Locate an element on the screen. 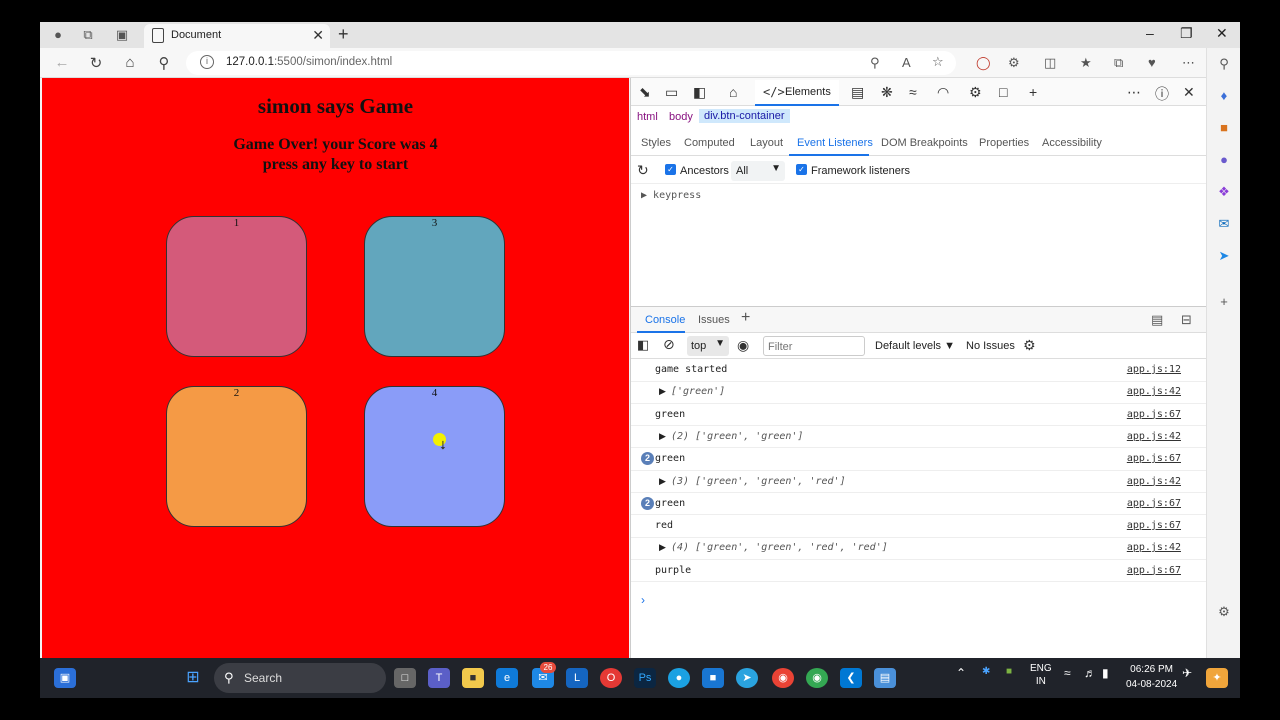  bluetooth-icon: ✱ is located at coordinates (986, 671).